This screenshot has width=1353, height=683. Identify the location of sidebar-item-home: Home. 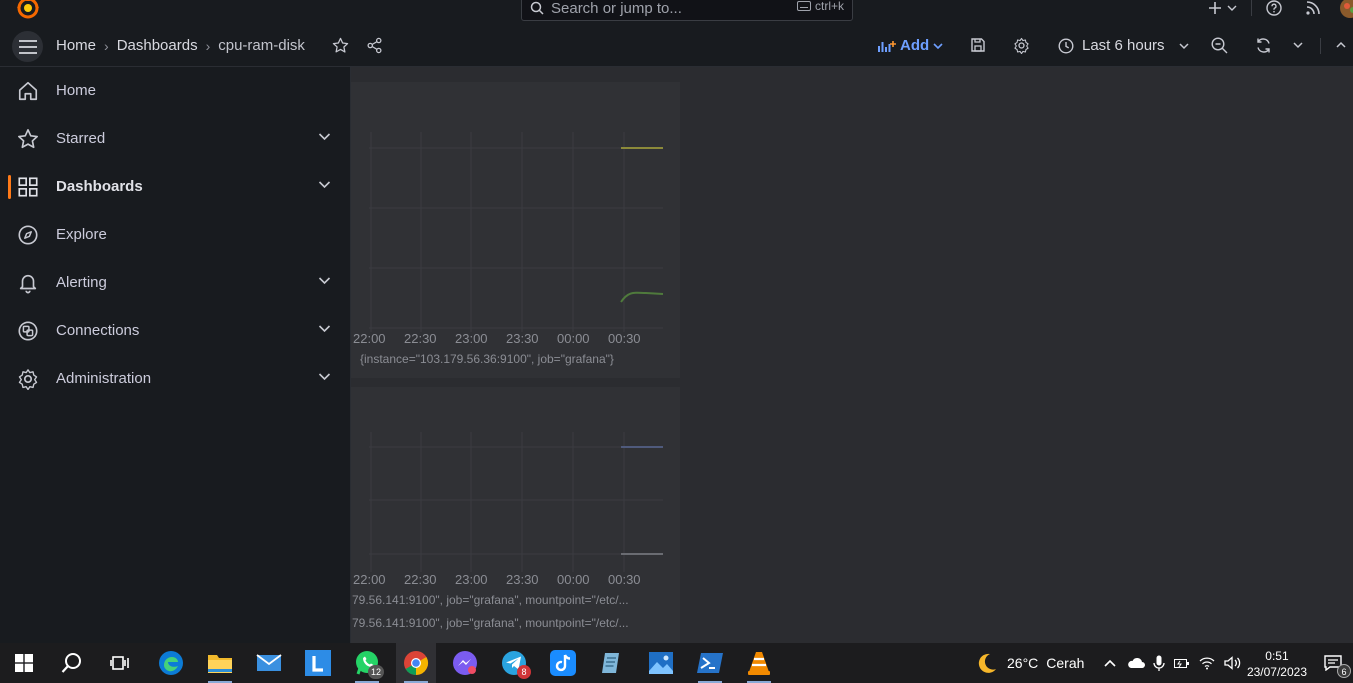
(175, 91).